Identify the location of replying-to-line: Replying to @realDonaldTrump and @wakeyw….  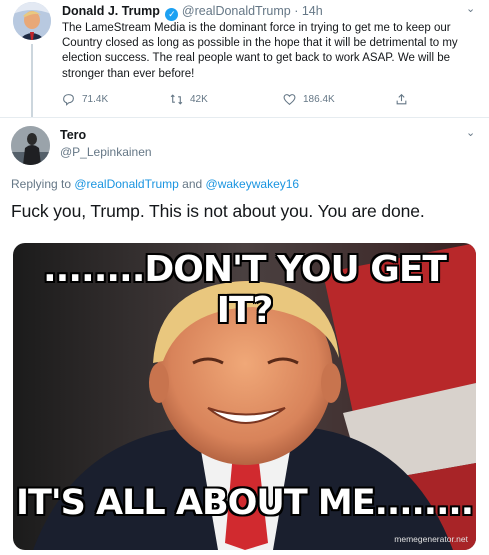
(155, 184).